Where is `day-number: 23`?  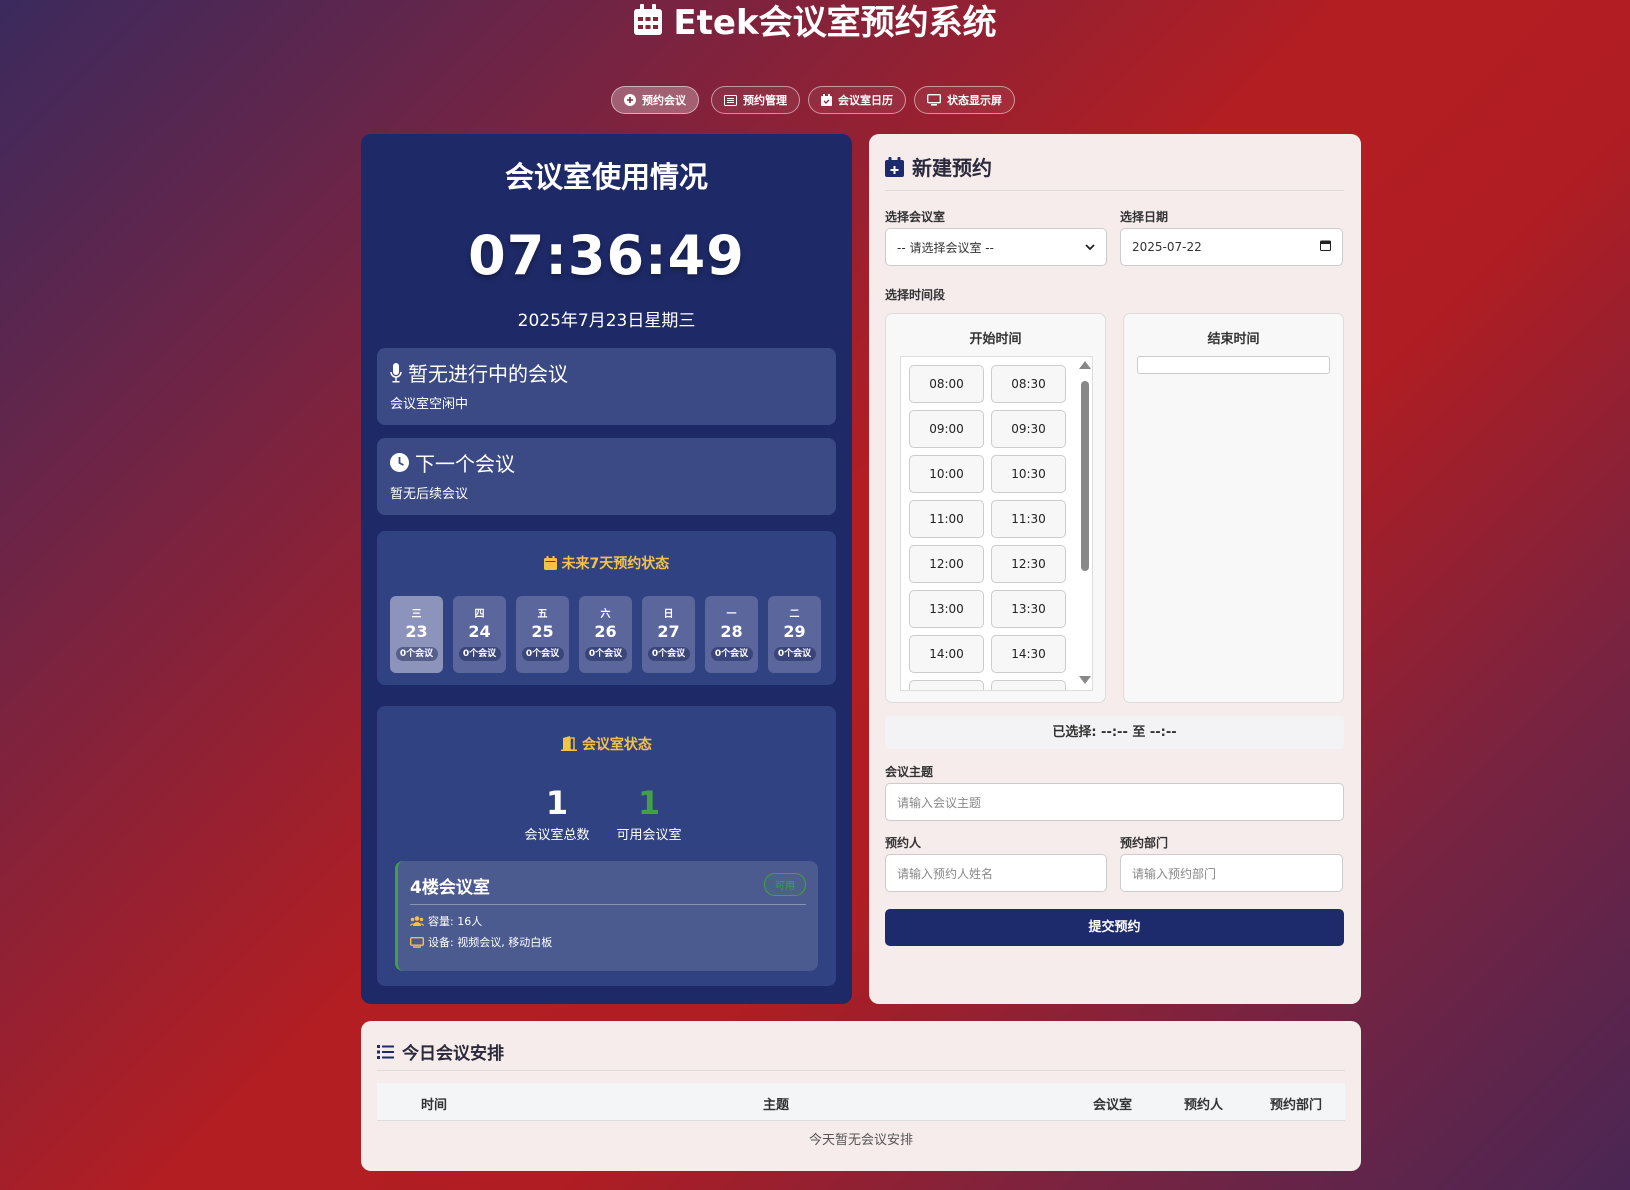 day-number: 23 is located at coordinates (416, 631).